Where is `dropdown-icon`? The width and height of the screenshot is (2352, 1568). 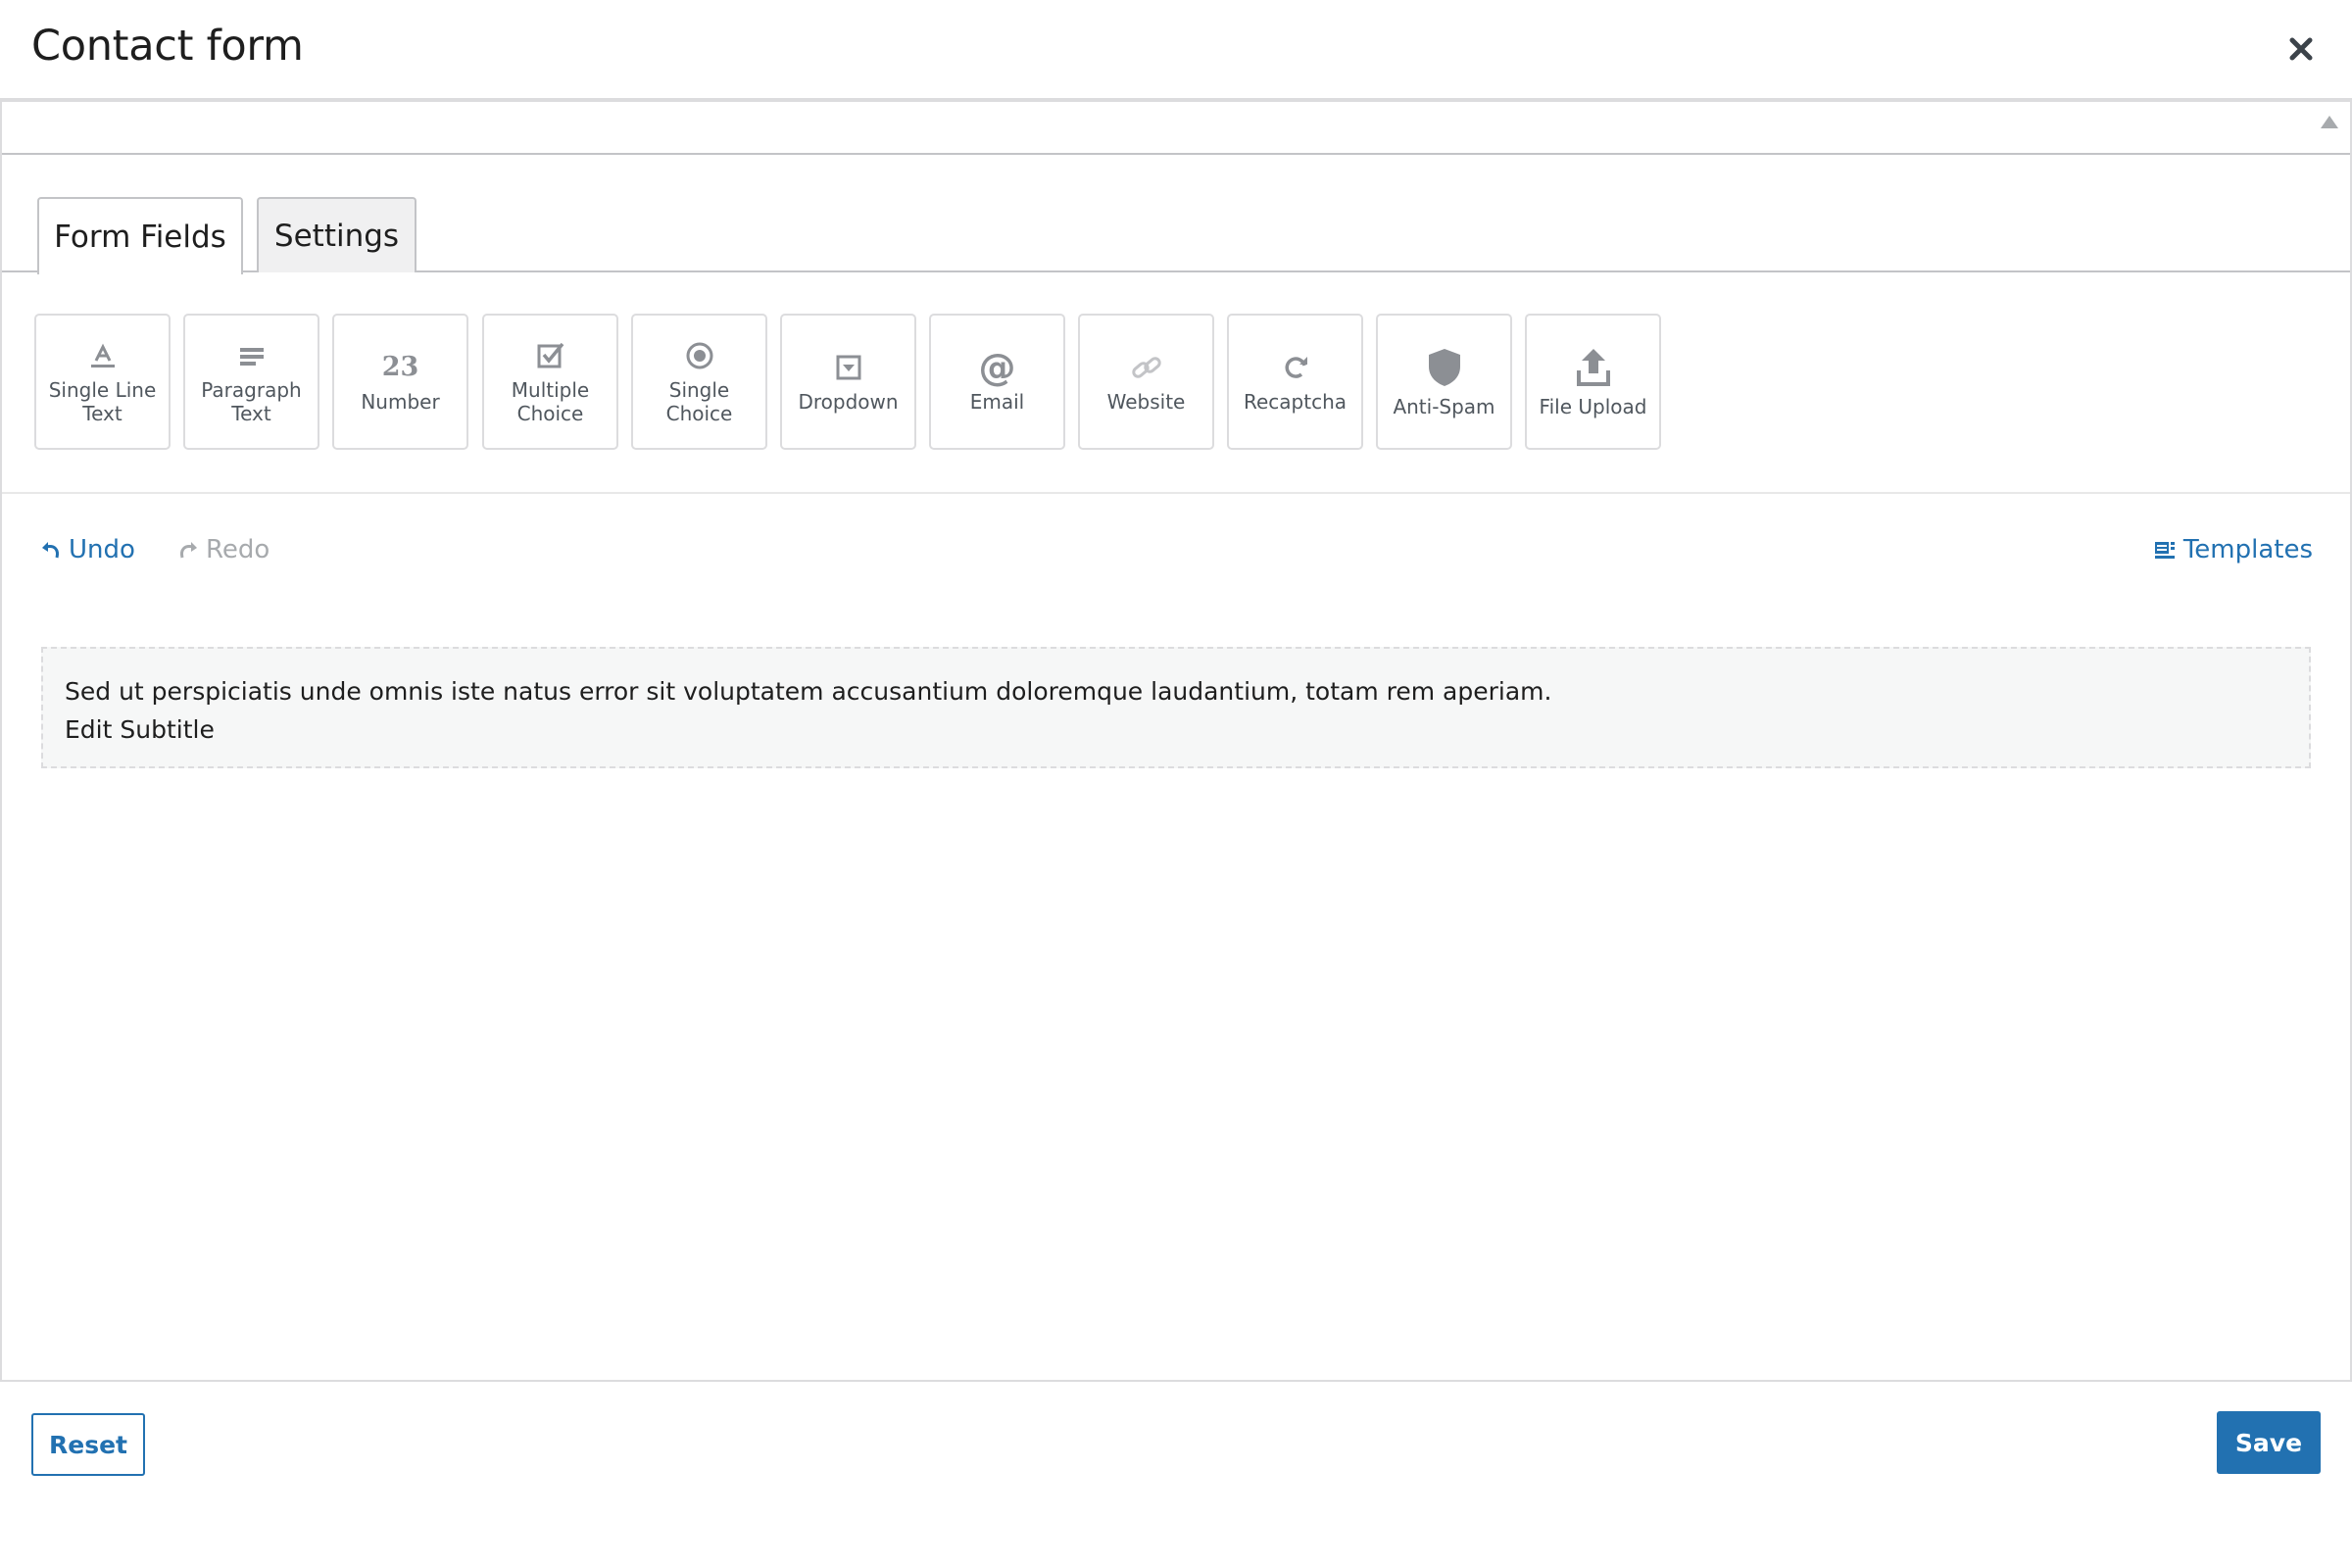
dropdown-icon is located at coordinates (848, 367).